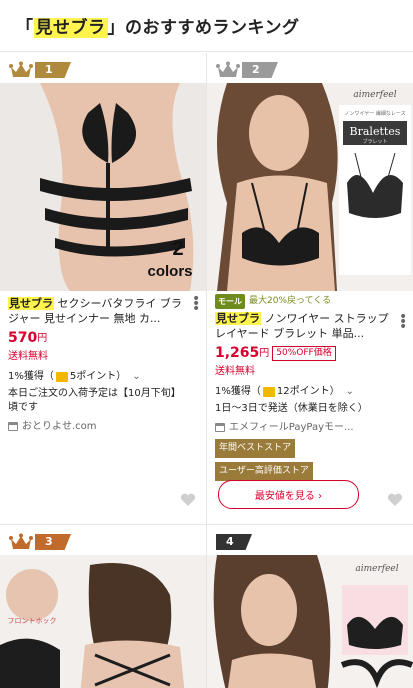 Image resolution: width=413 pixels, height=688 pixels. I want to click on points-info: 1%獲得（ 5ポイント） ⌄, so click(97, 376).